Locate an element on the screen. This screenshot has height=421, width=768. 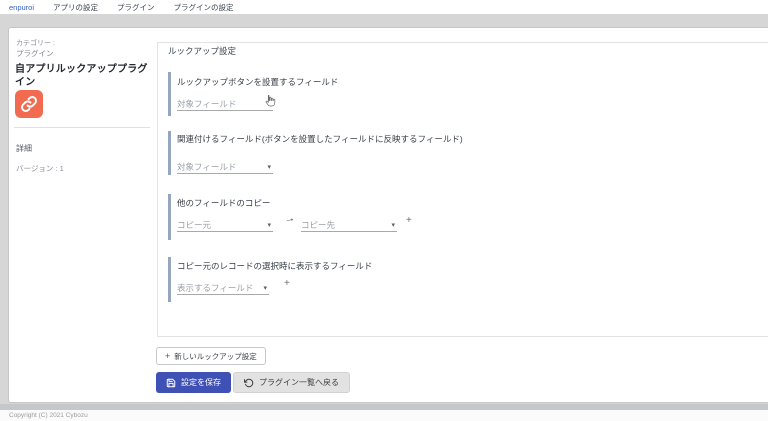
breadcrumb-app-settings: アプリの設定 is located at coordinates (75, 7).